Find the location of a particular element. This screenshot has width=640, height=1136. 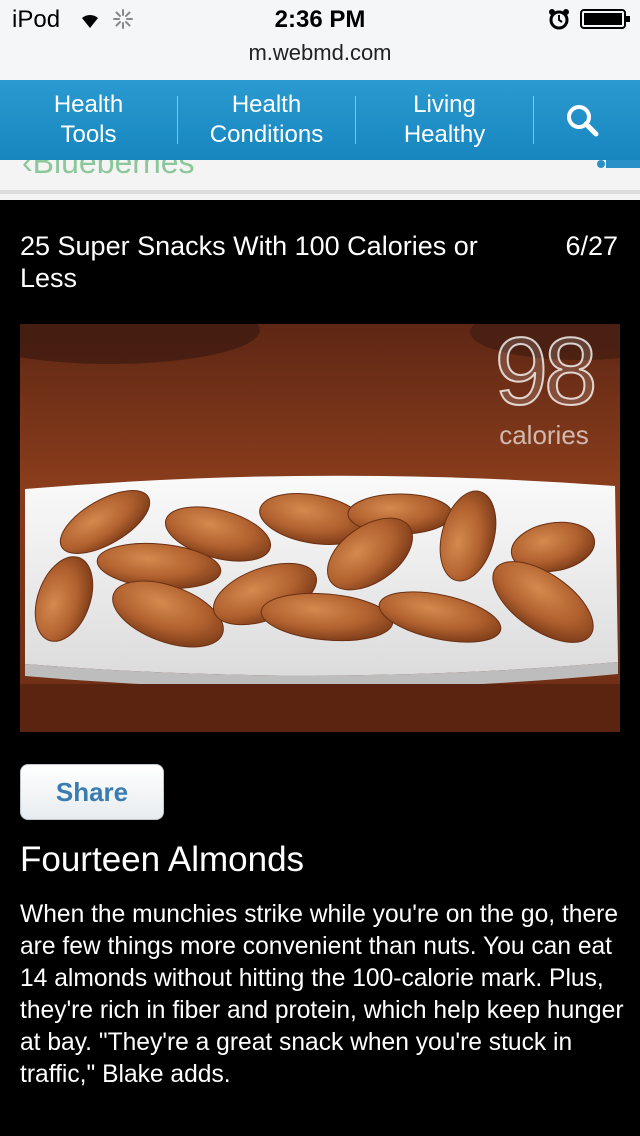

scrolled-content-strip: ‹Bluebernes is located at coordinates (320, 180).